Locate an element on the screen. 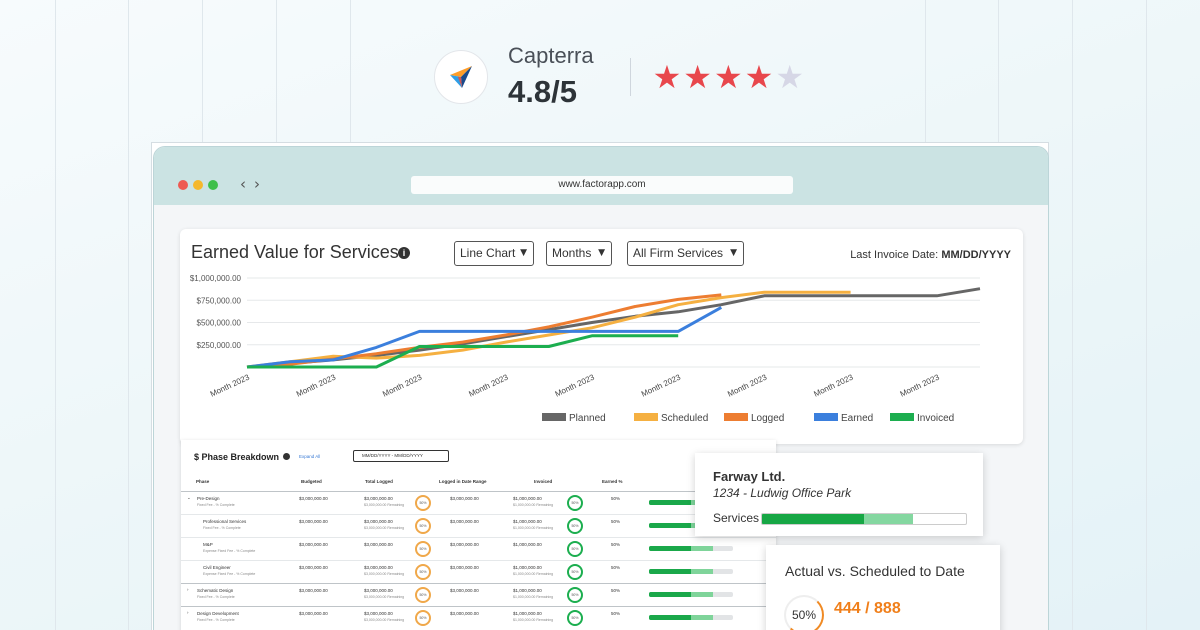  legend-swatch-planned is located at coordinates (554, 417).